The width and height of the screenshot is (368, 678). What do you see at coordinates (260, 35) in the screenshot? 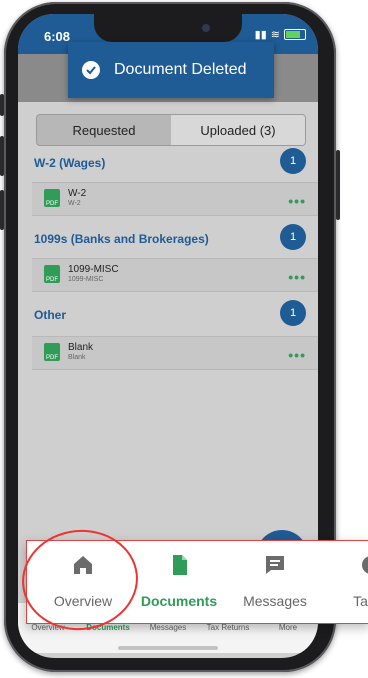
I see `signal-icon: ▮▮` at bounding box center [260, 35].